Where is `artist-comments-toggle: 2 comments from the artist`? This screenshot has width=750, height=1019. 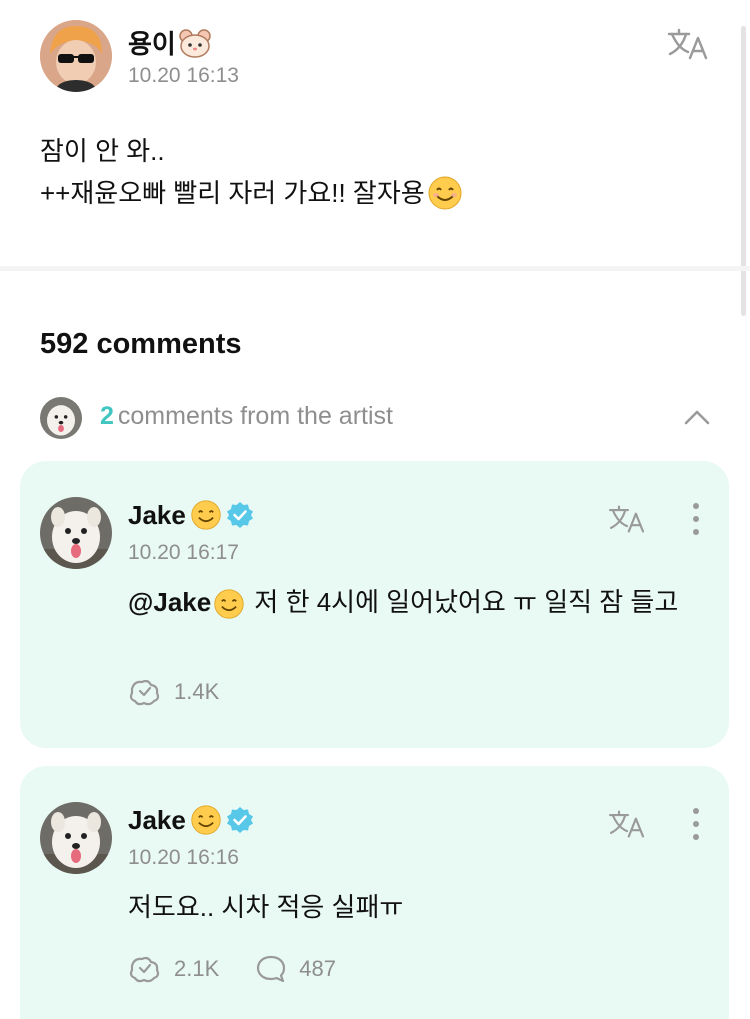 artist-comments-toggle: 2 comments from the artist is located at coordinates (375, 417).